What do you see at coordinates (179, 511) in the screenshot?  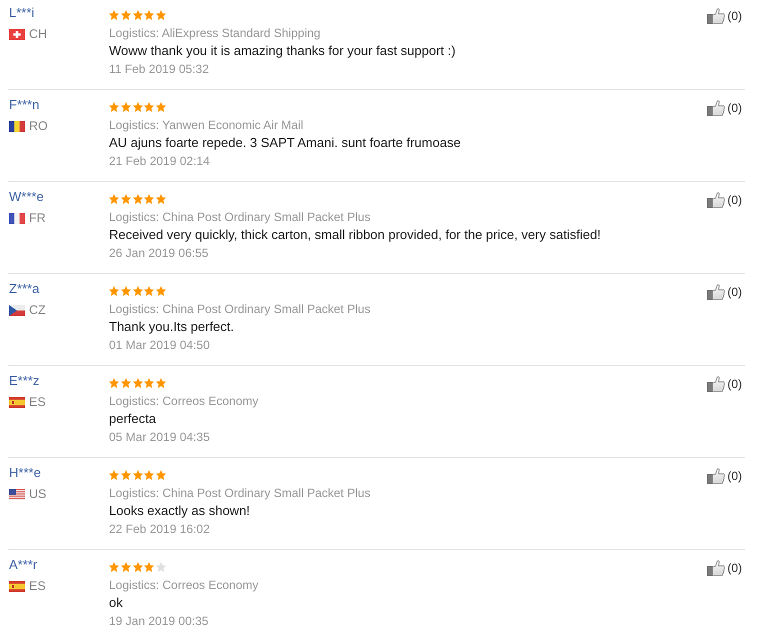 I see `review-text: Looks exactly as shown!` at bounding box center [179, 511].